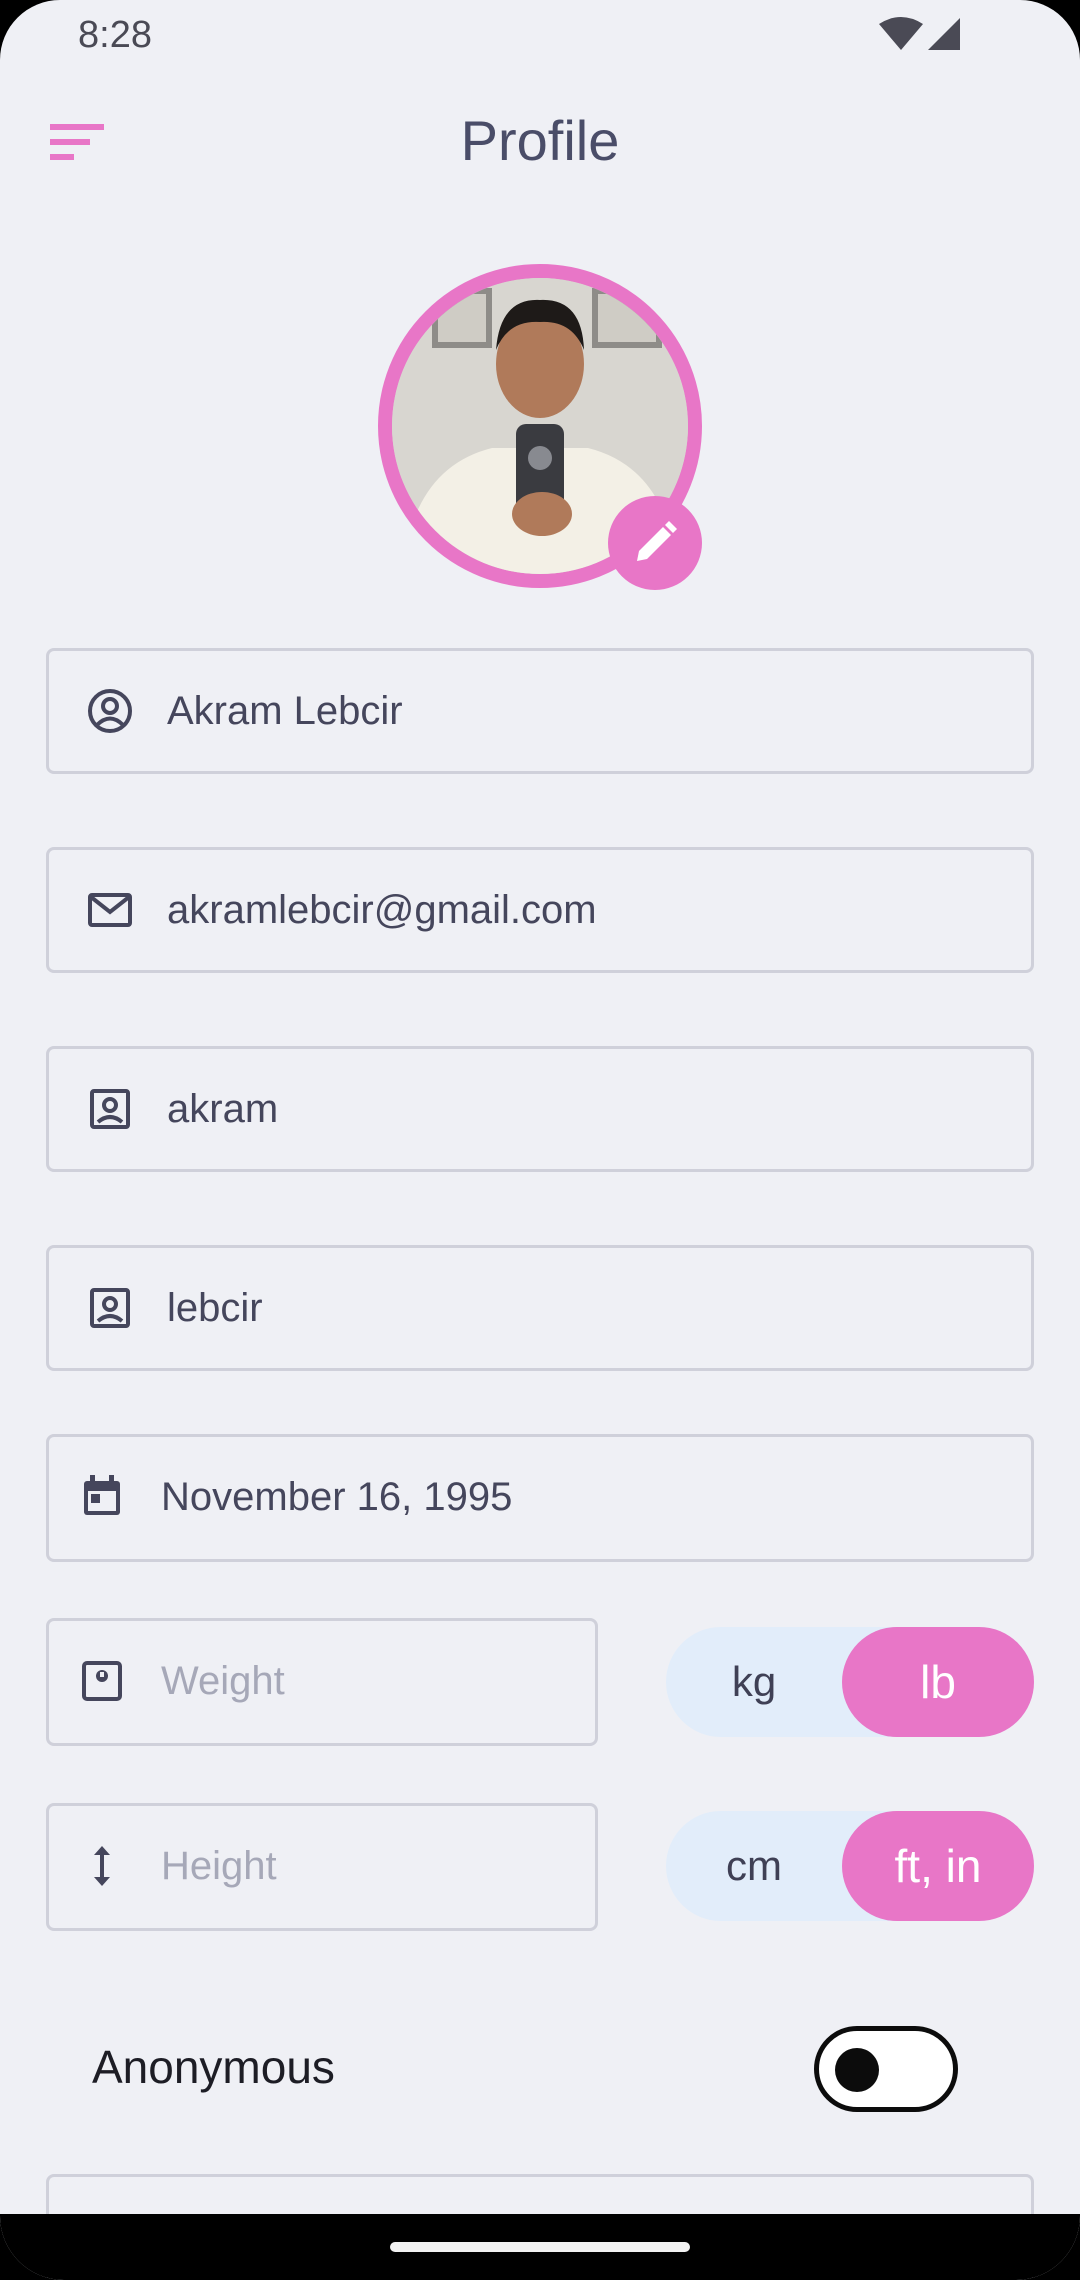 The width and height of the screenshot is (1080, 2280). I want to click on unit-ft-in-option: ft, in, so click(938, 1866).